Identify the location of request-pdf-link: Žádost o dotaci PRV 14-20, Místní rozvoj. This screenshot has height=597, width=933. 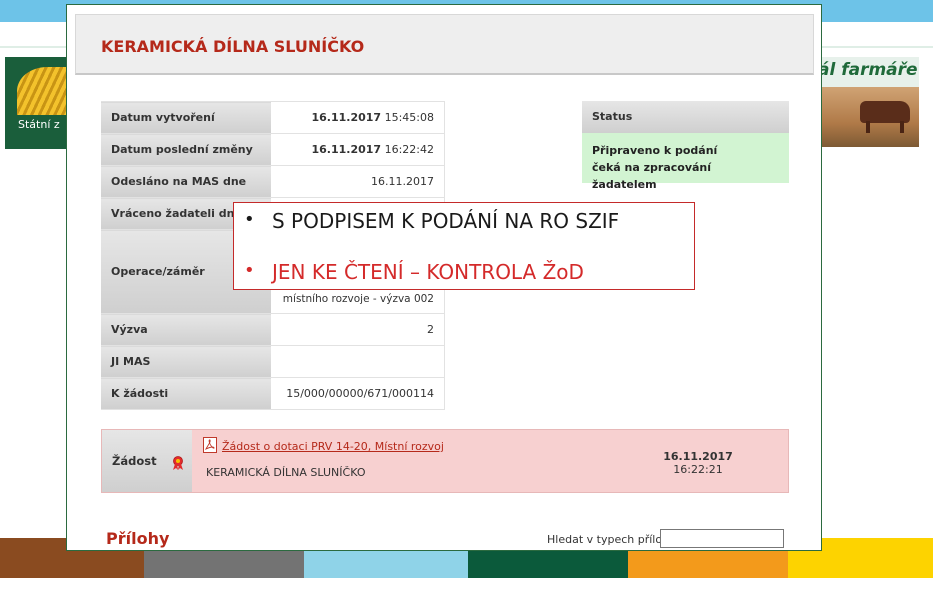
(333, 446).